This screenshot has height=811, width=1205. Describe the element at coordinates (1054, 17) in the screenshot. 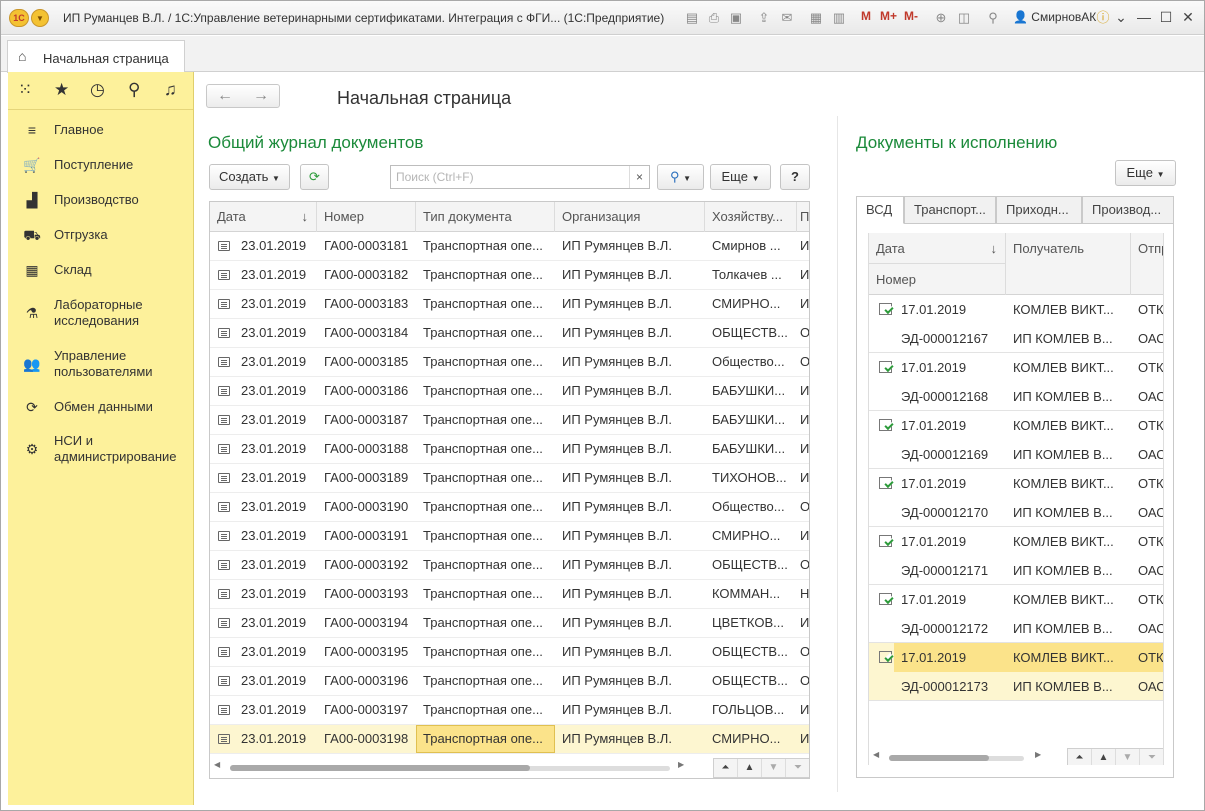

I see `user-name: 👤 СмирновАК` at that location.